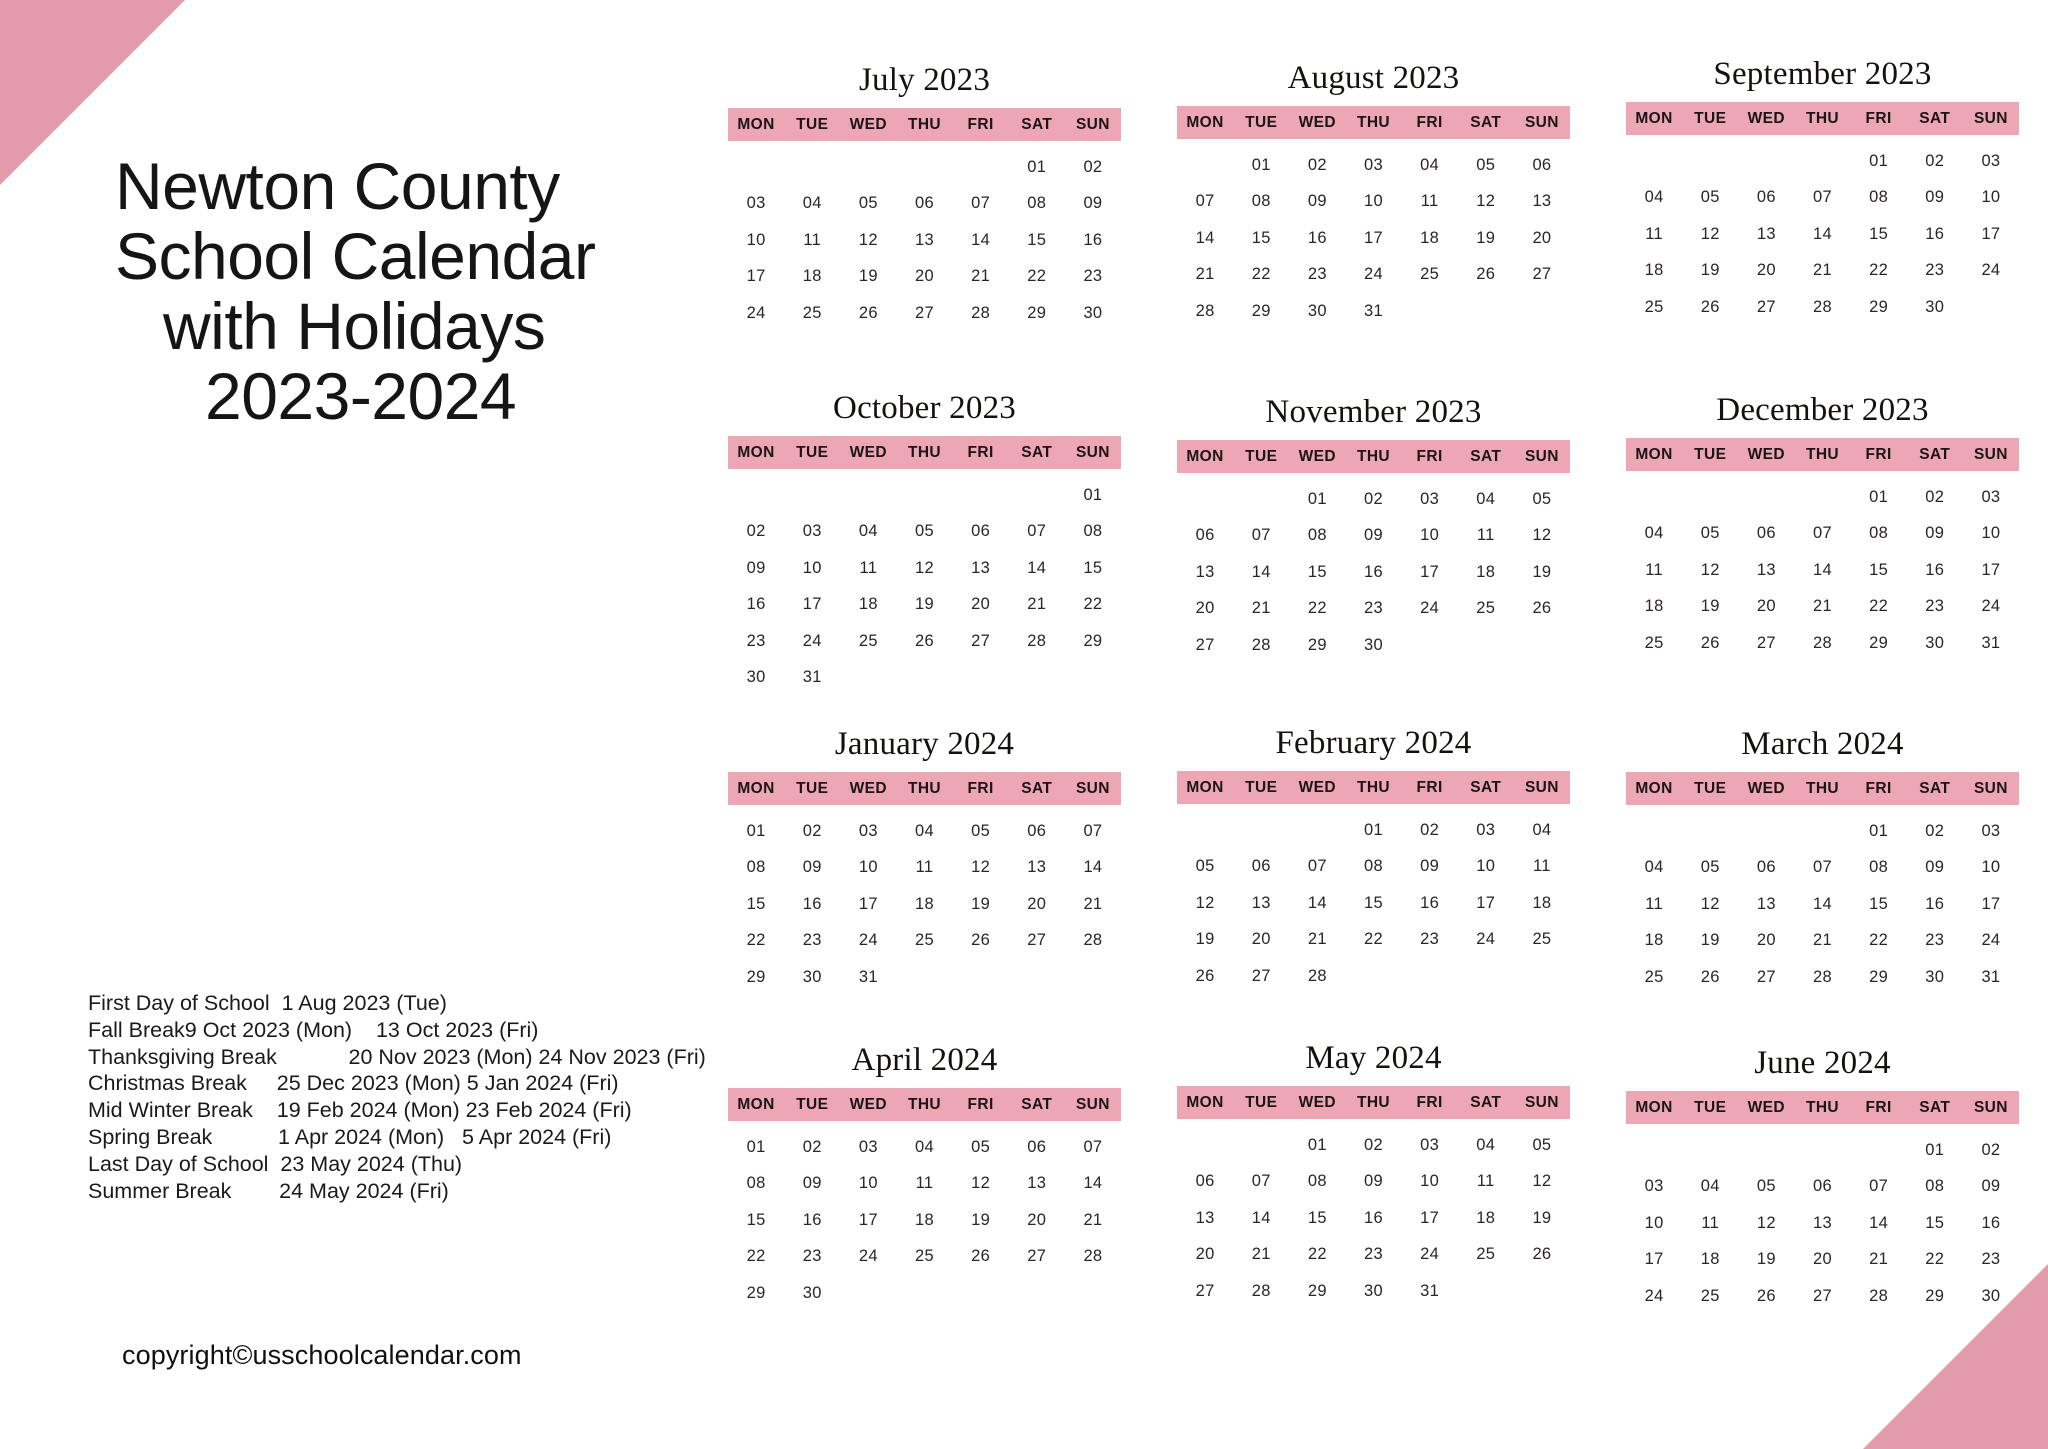 The height and width of the screenshot is (1449, 2048). What do you see at coordinates (1542, 238) in the screenshot?
I see `day-cell: 20` at bounding box center [1542, 238].